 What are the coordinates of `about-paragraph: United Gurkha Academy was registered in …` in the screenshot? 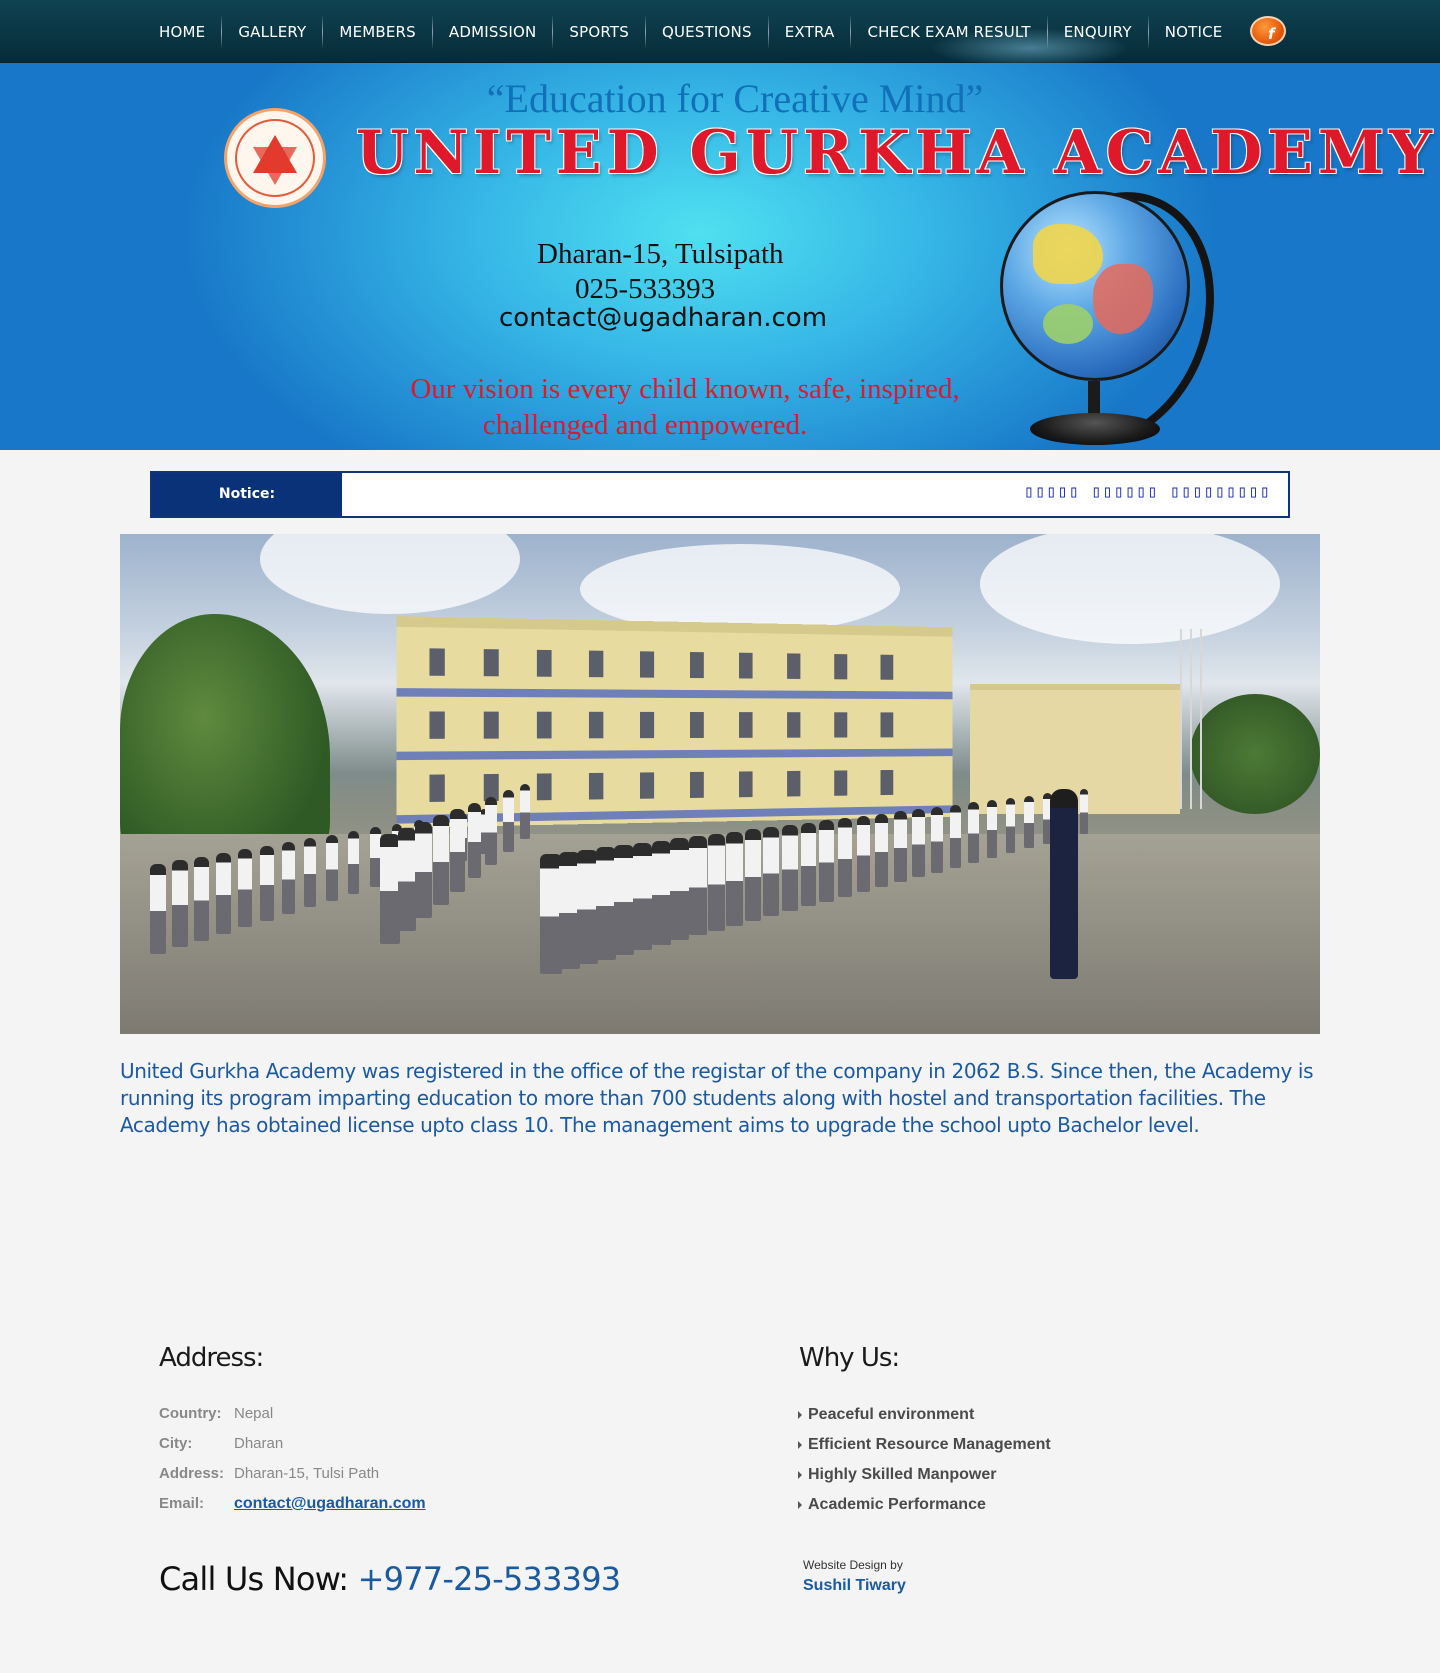 It's located at (722, 1098).